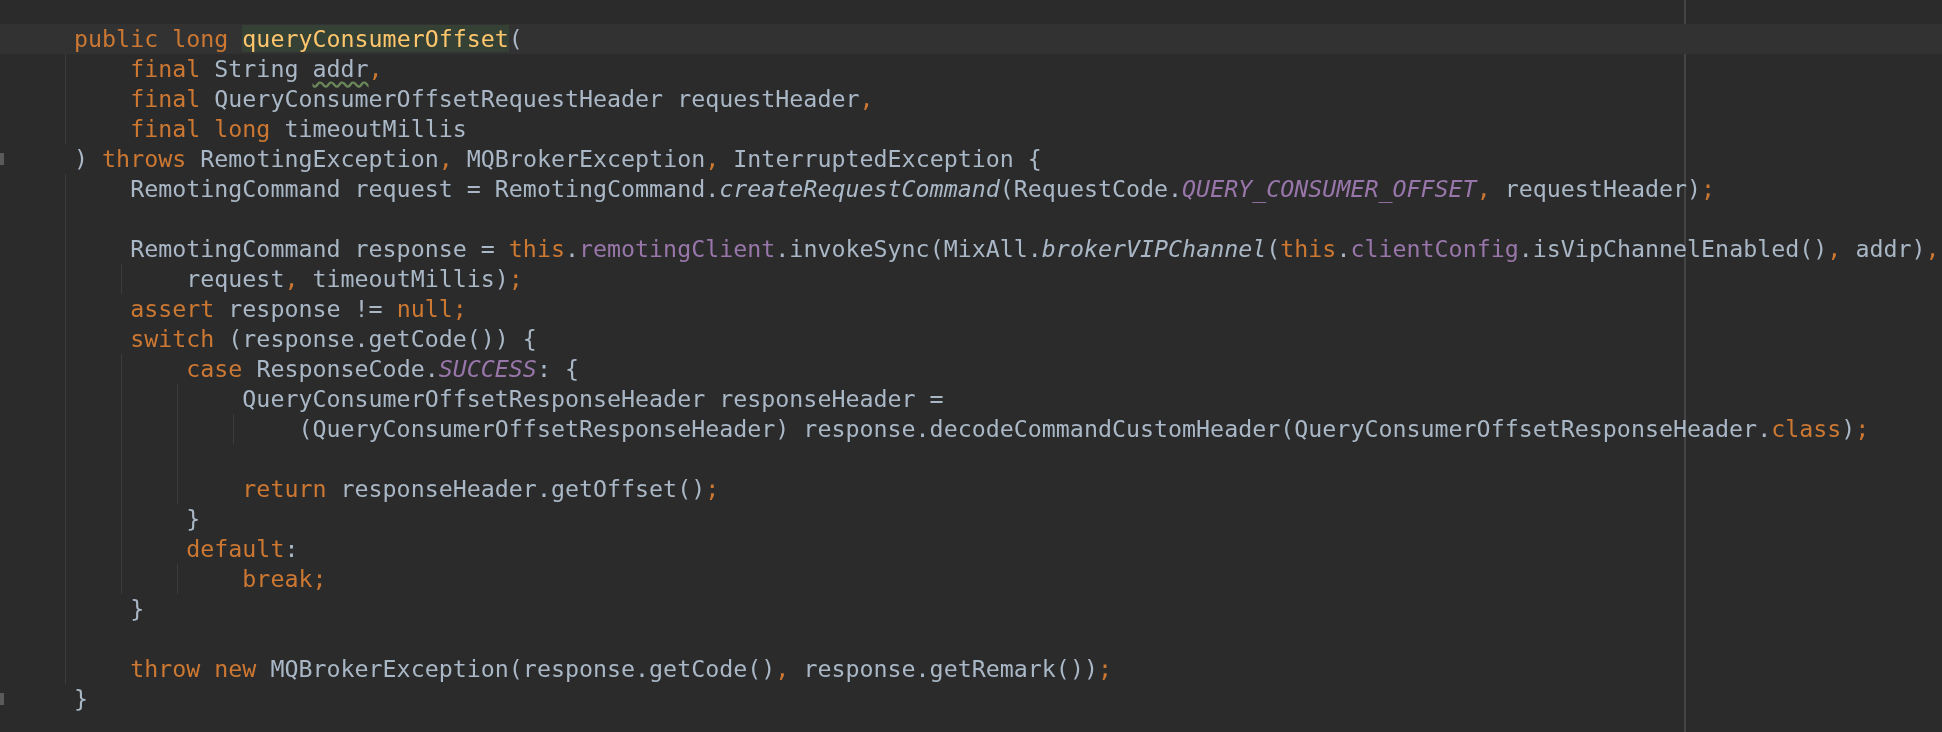  What do you see at coordinates (1603, 188) in the screenshot?
I see `code-text: requestHeader)` at bounding box center [1603, 188].